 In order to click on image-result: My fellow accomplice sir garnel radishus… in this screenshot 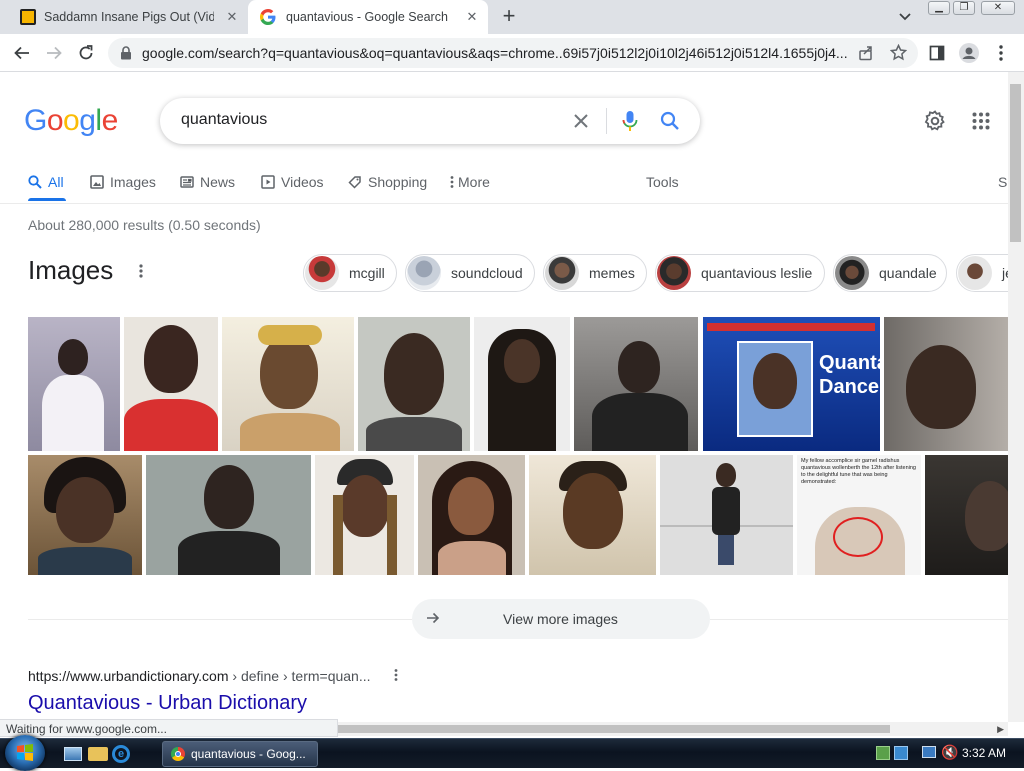, I will do `click(859, 515)`.